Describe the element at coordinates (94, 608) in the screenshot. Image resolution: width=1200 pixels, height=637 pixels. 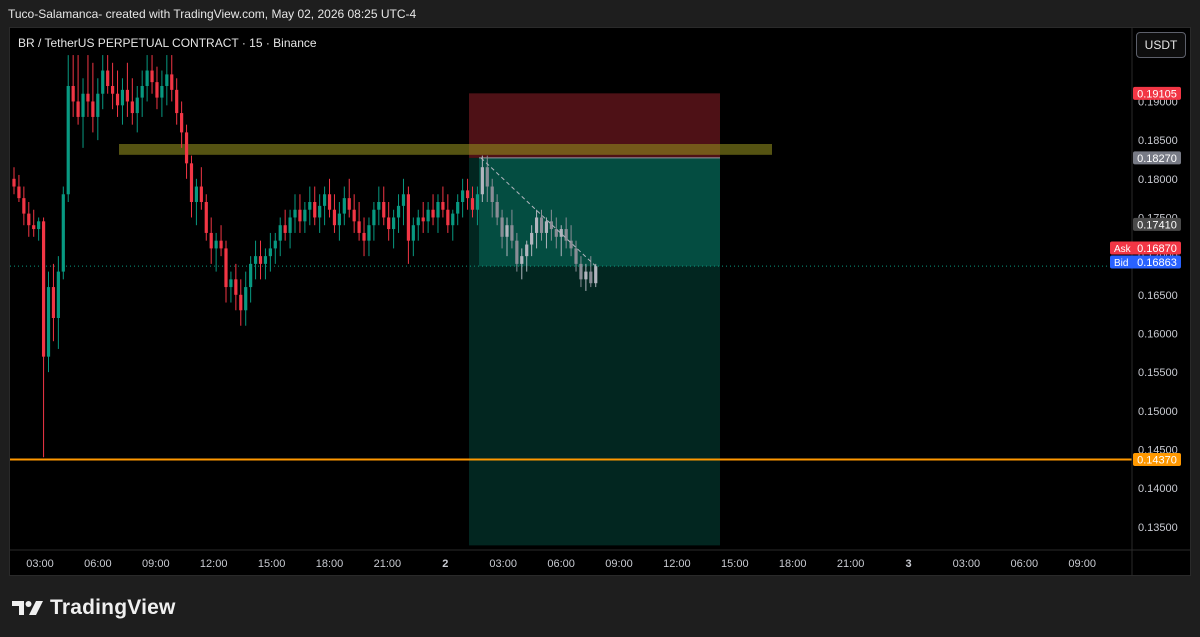
I see `tradingview-logo: TradingView` at that location.